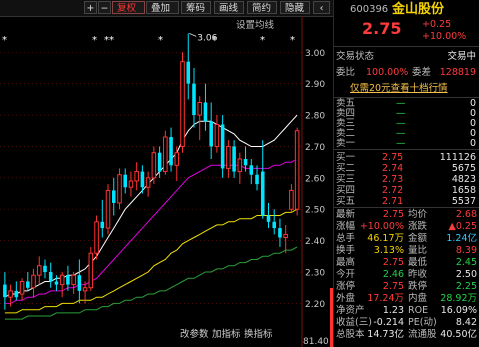  Describe the element at coordinates (466, 274) in the screenshot. I see `stat-value: 2.50` at that location.